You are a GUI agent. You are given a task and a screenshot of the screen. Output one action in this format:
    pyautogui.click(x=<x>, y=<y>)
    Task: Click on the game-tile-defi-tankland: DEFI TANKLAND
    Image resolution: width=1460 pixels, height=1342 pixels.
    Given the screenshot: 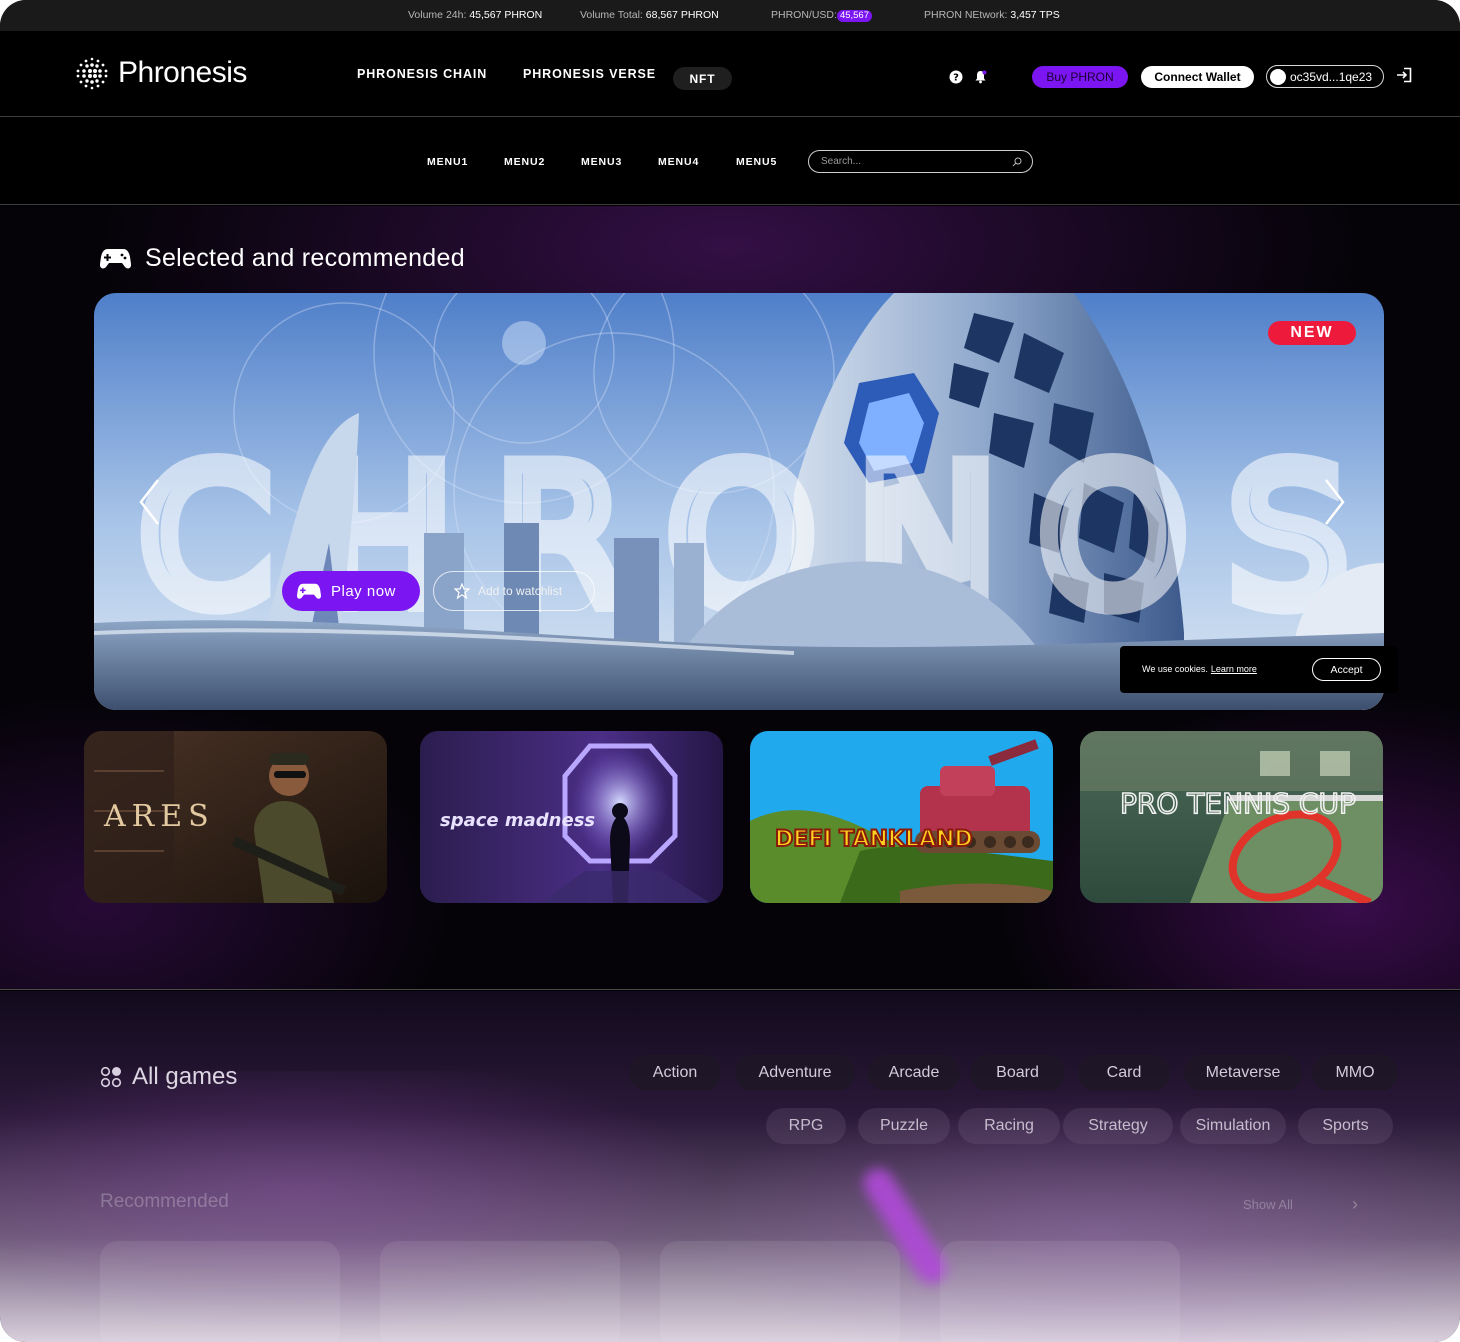 What is the action you would take?
    pyautogui.click(x=901, y=817)
    